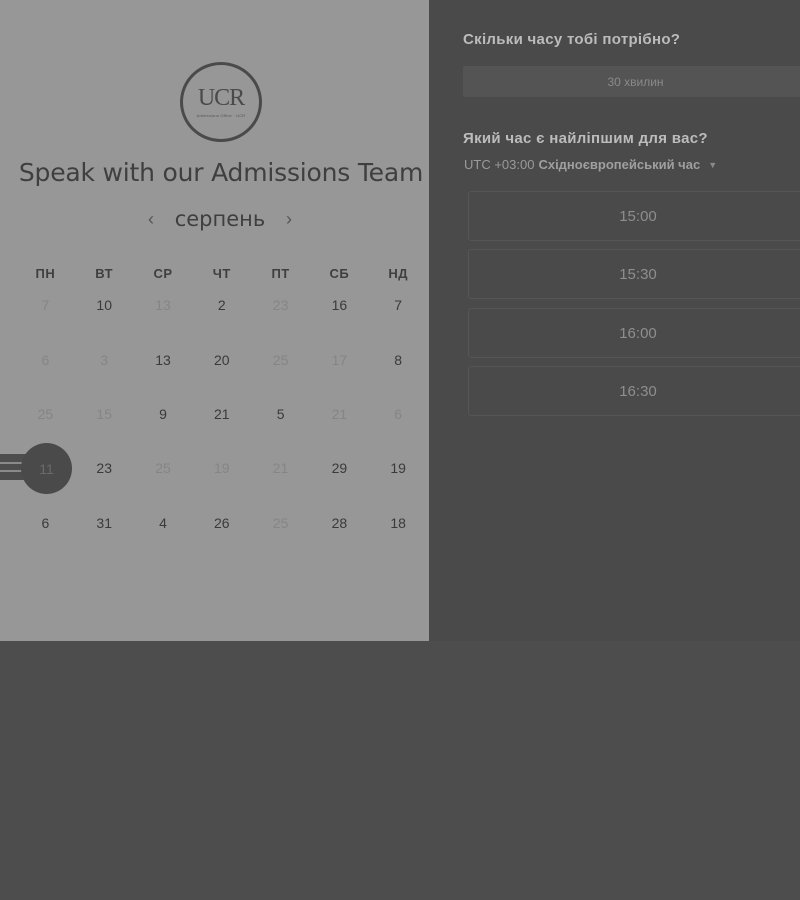 The width and height of the screenshot is (800, 900). What do you see at coordinates (104, 523) in the screenshot?
I see `calendar-day: 31` at bounding box center [104, 523].